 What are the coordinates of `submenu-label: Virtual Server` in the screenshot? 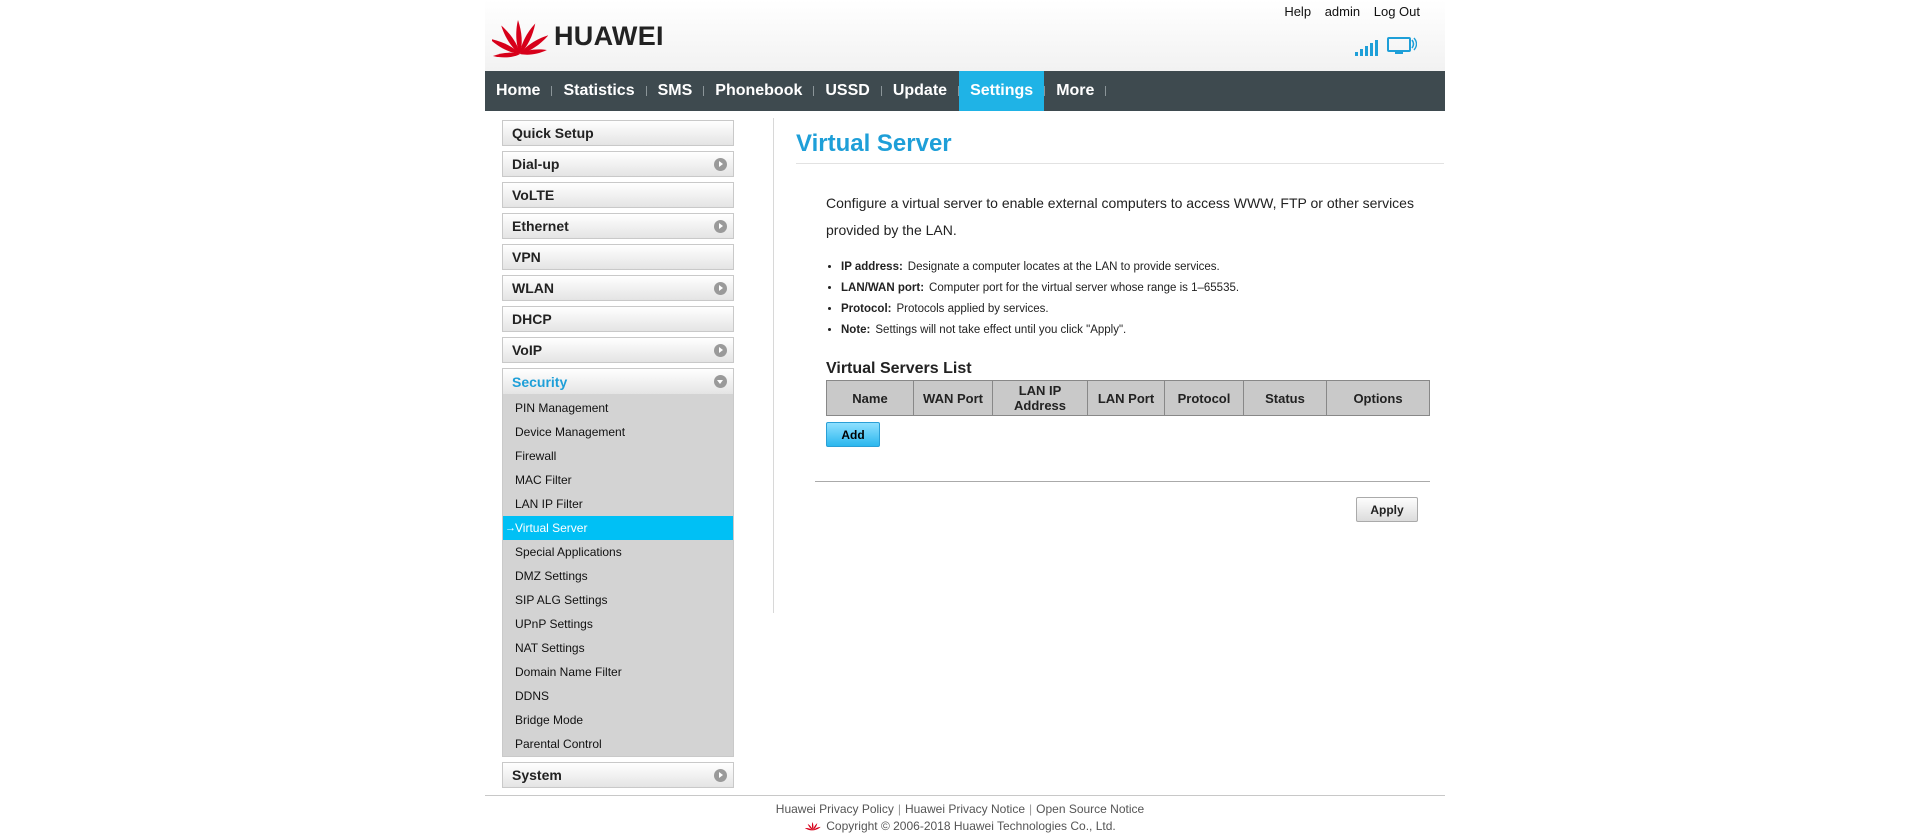 It's located at (551, 528).